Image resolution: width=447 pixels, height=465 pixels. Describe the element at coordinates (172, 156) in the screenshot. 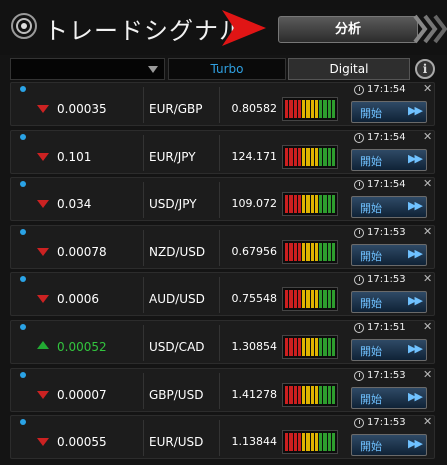

I see `currency-pair: EUR/JPY` at that location.